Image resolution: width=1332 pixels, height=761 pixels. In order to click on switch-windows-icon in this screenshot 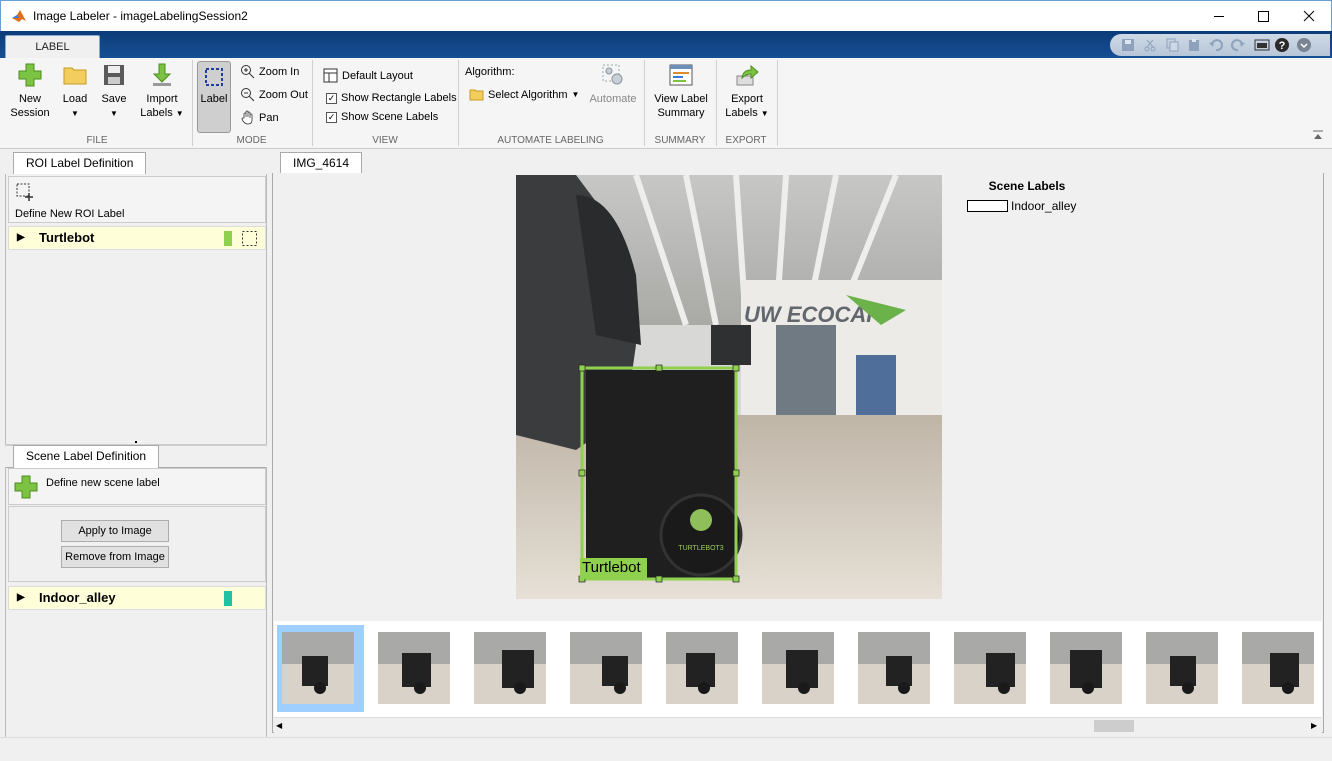, I will do `click(1262, 45)`.